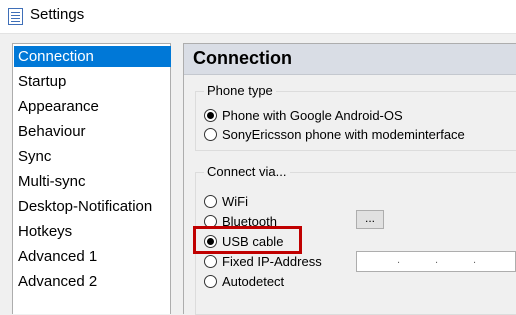 Image resolution: width=516 pixels, height=315 pixels. What do you see at coordinates (43, 231) in the screenshot?
I see `sidebar-item-hotkeys: Hotkeys` at bounding box center [43, 231].